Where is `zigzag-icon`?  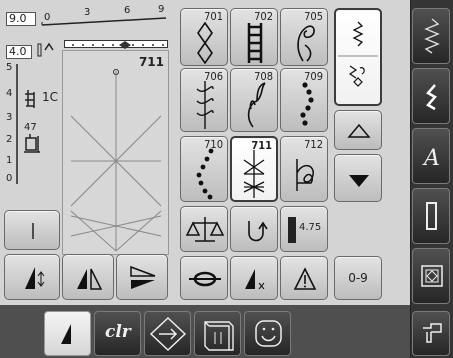
zigzag-icon is located at coordinates (432, 36).